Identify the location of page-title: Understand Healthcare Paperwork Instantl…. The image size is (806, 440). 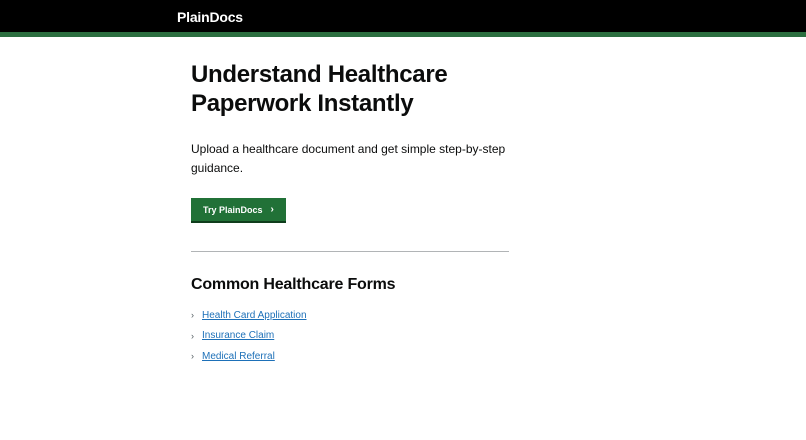
(319, 89).